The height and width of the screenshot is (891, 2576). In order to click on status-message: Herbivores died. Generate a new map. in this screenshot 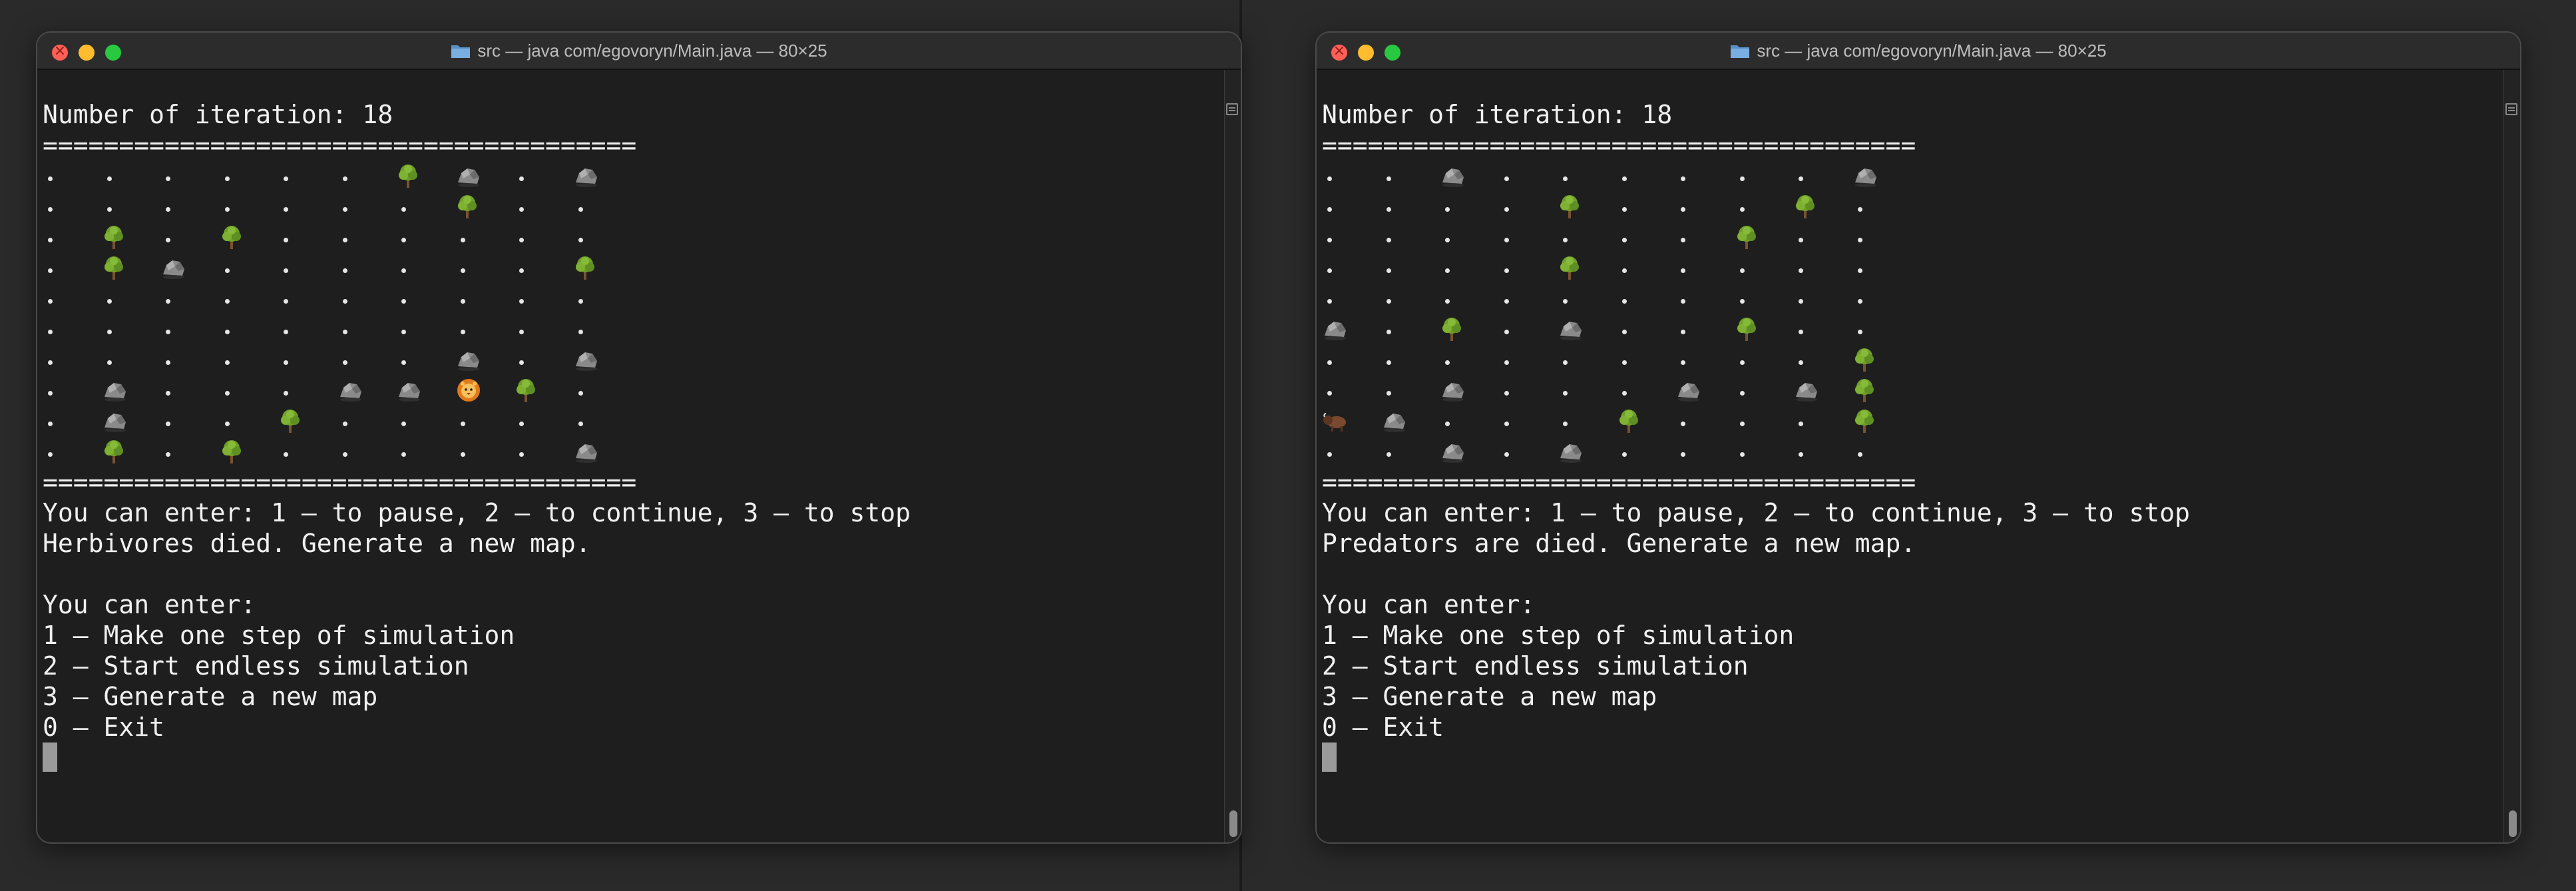, I will do `click(317, 543)`.